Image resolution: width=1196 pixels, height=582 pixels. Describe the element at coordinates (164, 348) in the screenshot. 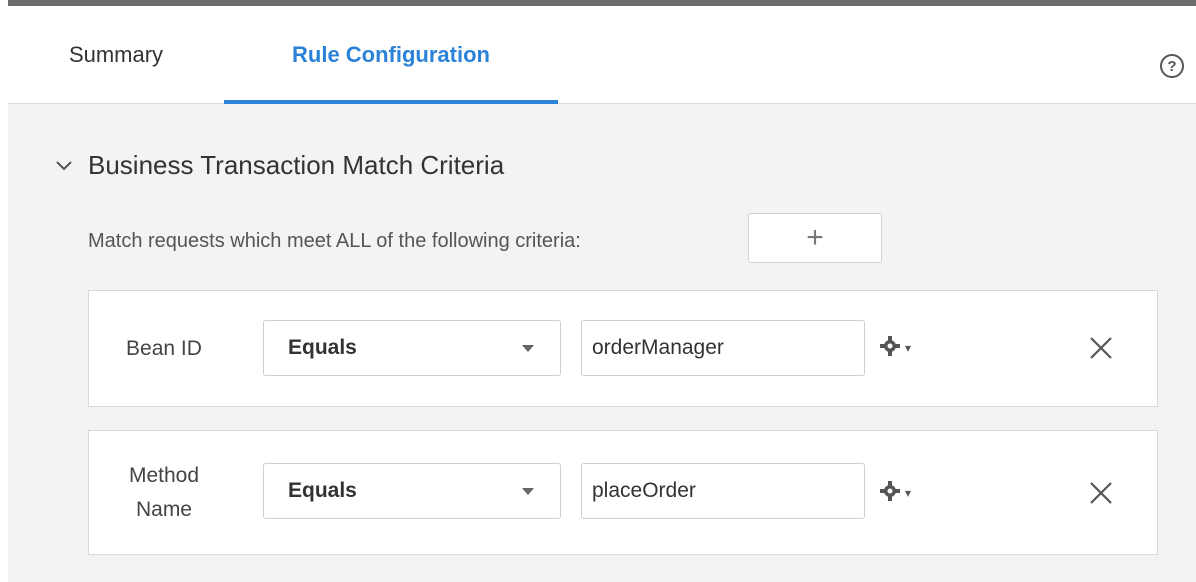

I see `criteria-label: Bean ID` at that location.